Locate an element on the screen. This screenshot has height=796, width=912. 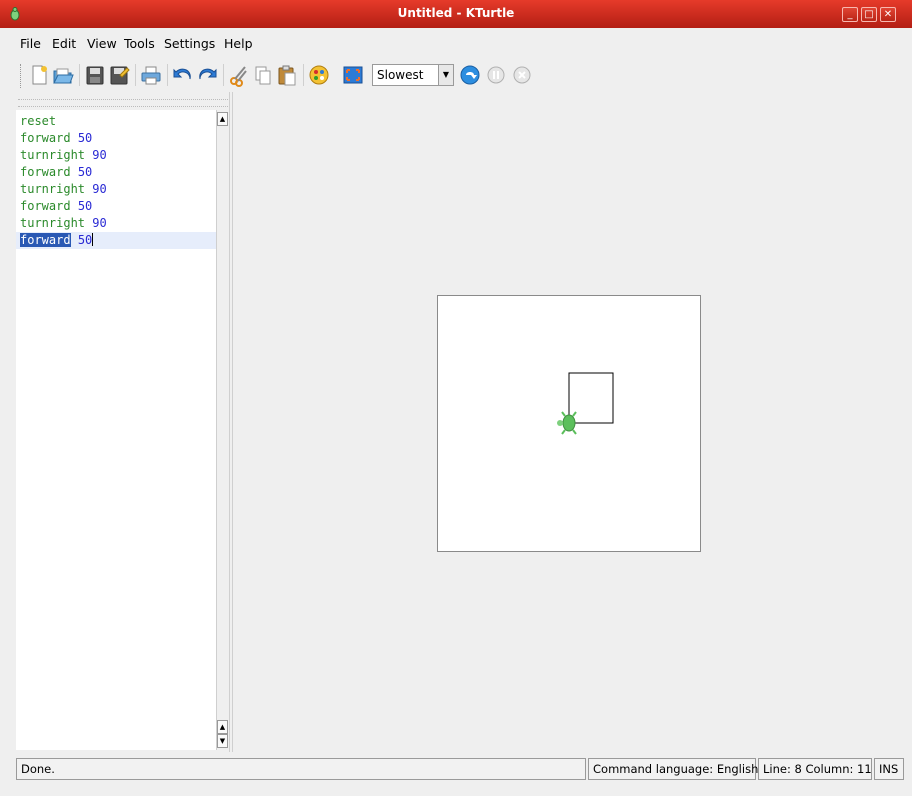
window-title: Untitled - KTurtle is located at coordinates (456, 13).